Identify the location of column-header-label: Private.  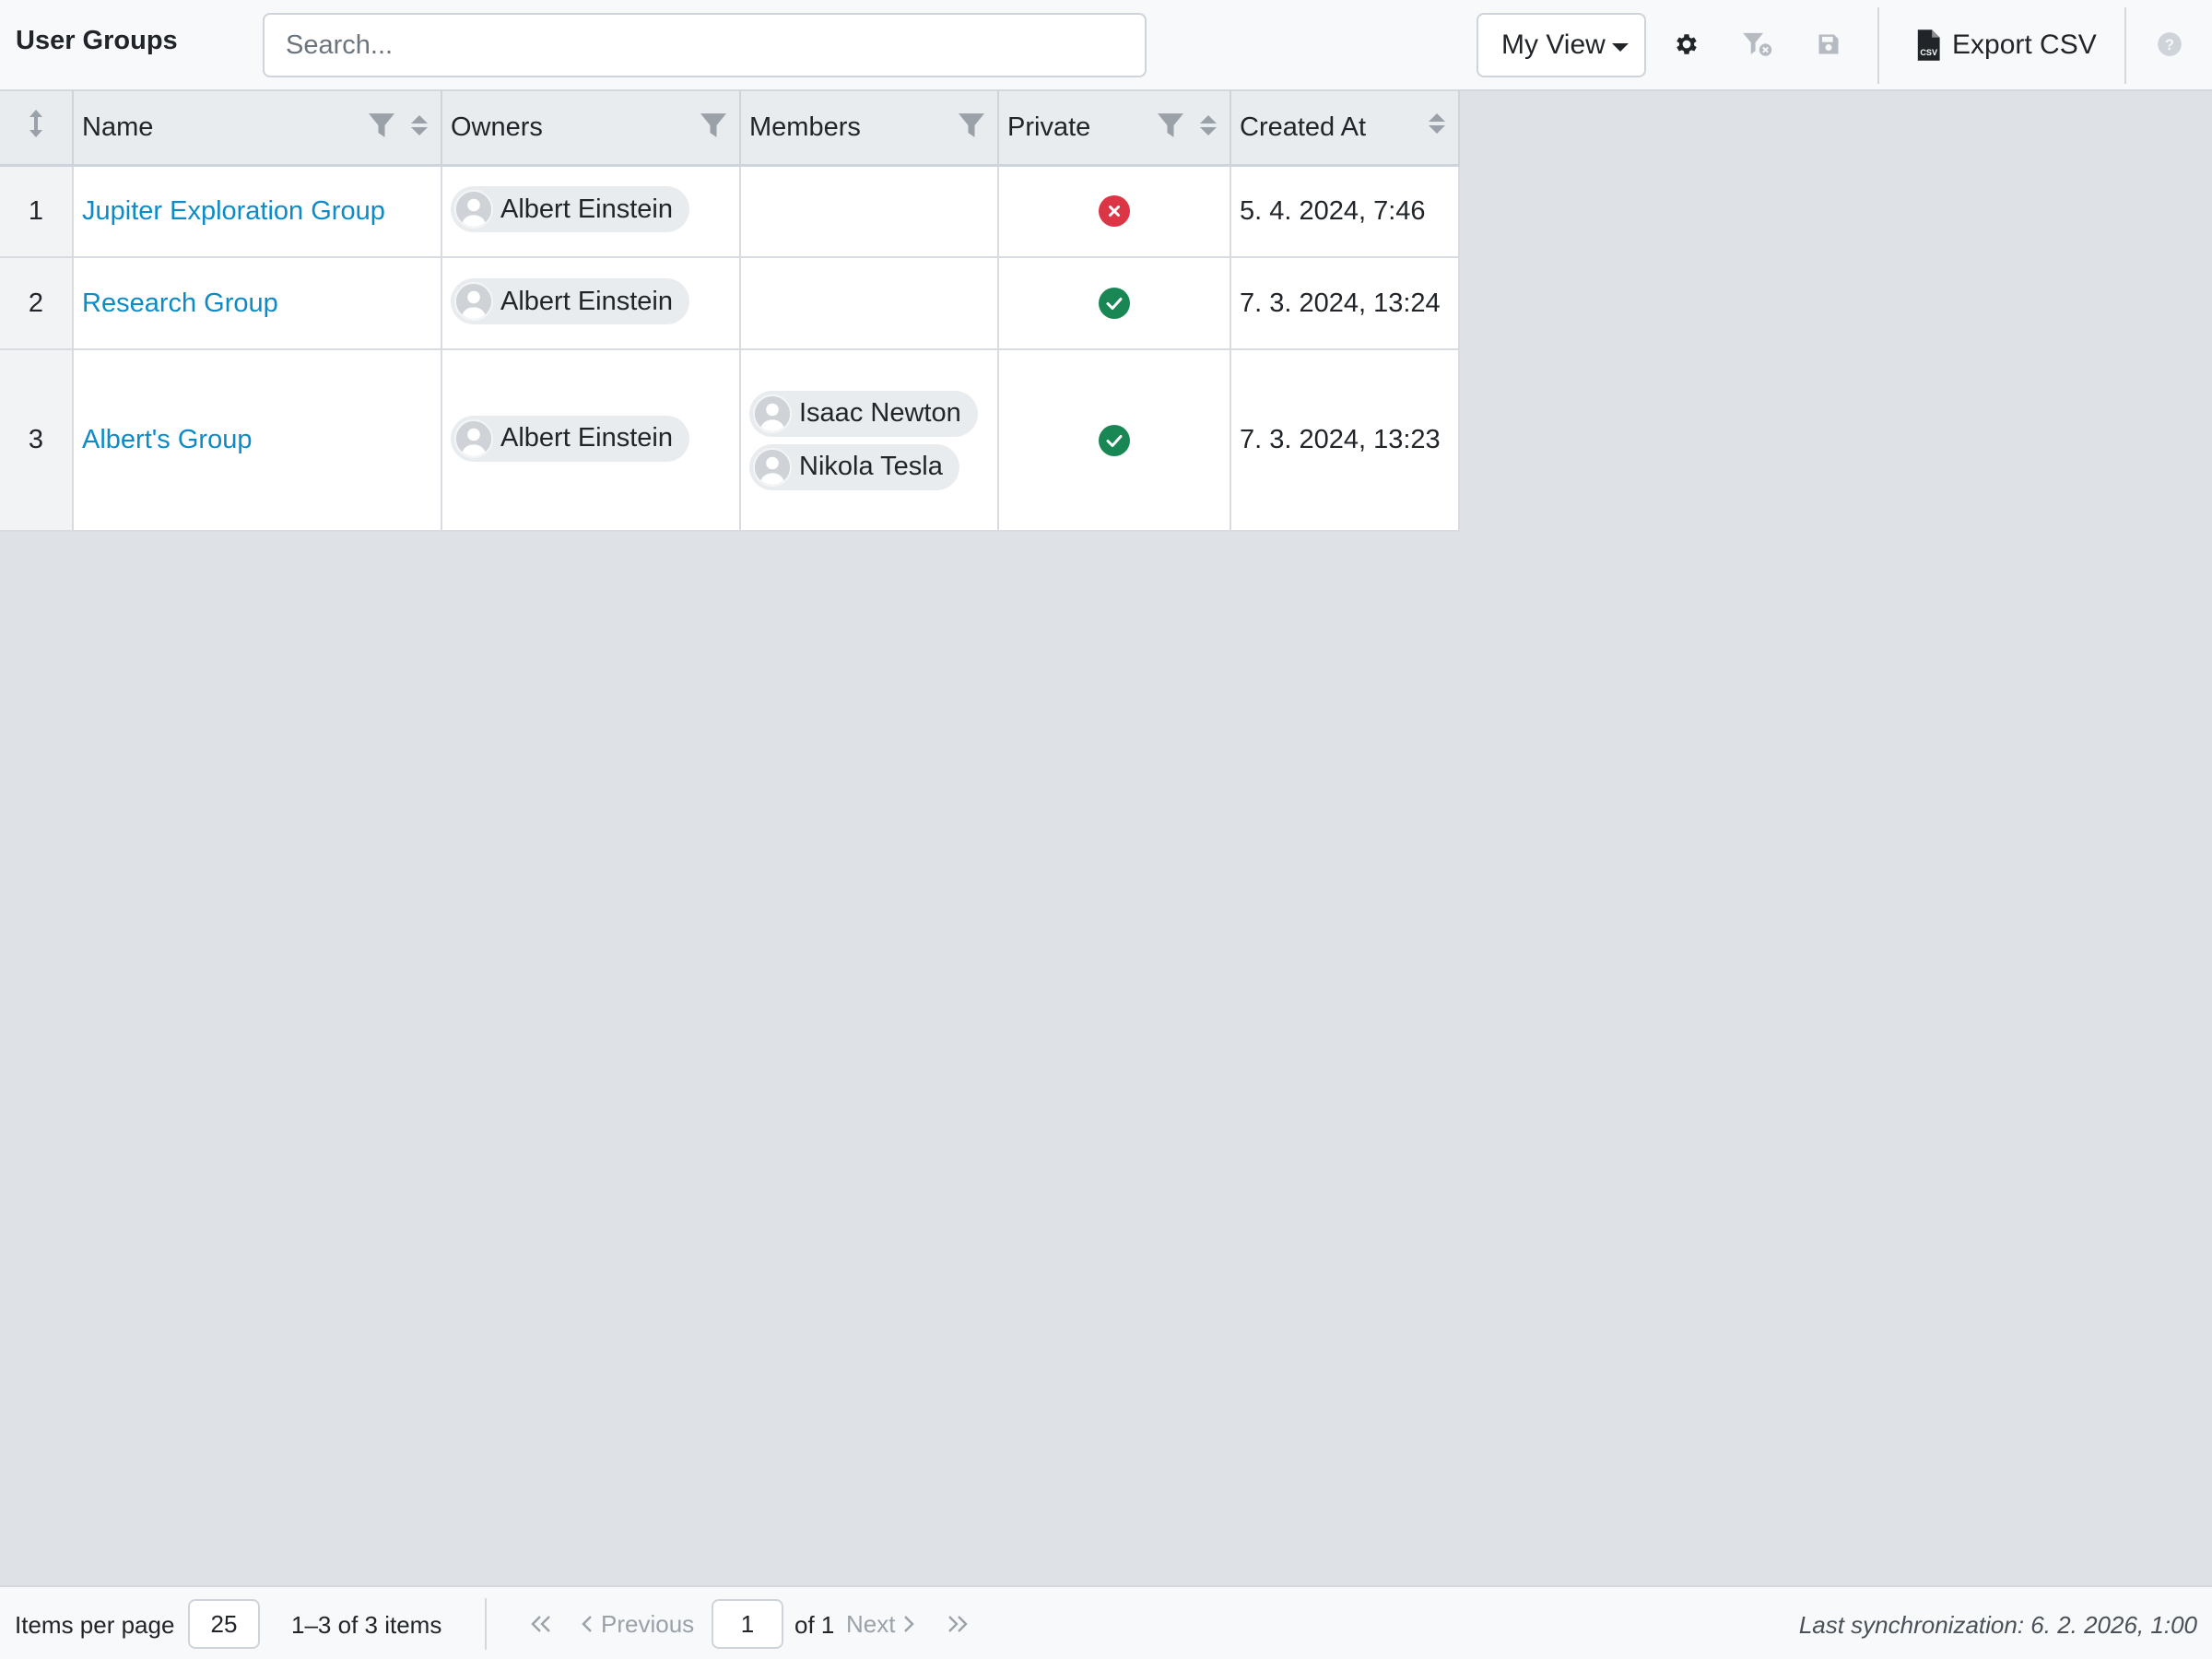
(1049, 127).